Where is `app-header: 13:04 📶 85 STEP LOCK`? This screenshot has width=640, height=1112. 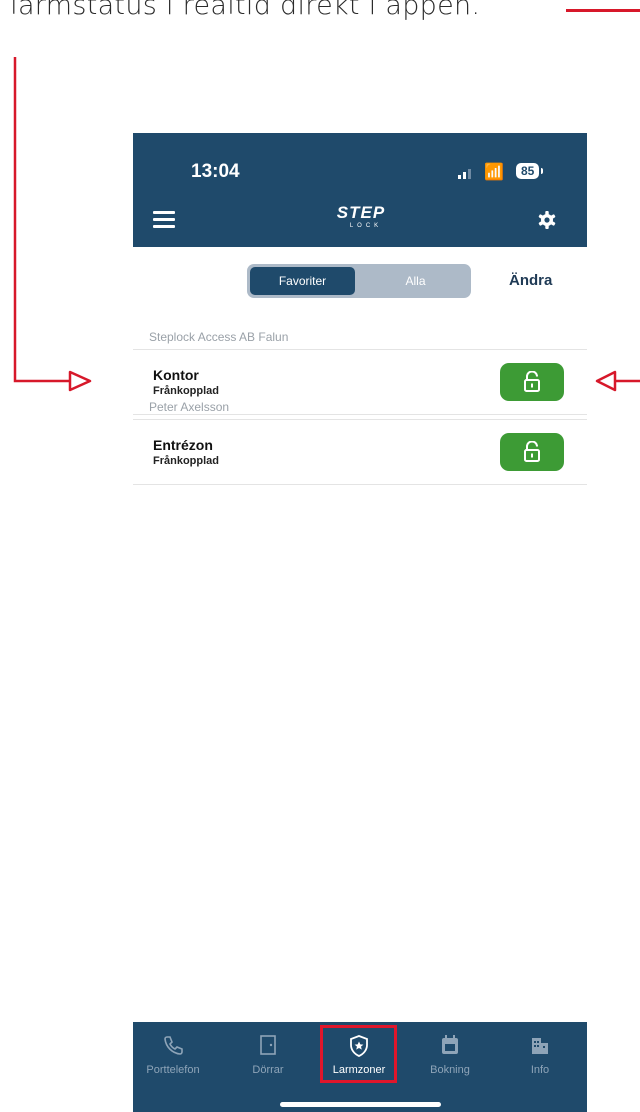
app-header: 13:04 📶 85 STEP LOCK is located at coordinates (360, 190).